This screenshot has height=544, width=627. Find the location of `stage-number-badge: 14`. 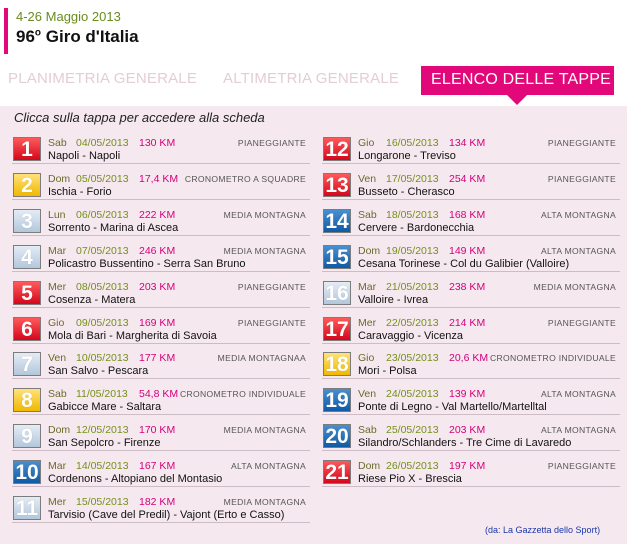

stage-number-badge: 14 is located at coordinates (337, 220).